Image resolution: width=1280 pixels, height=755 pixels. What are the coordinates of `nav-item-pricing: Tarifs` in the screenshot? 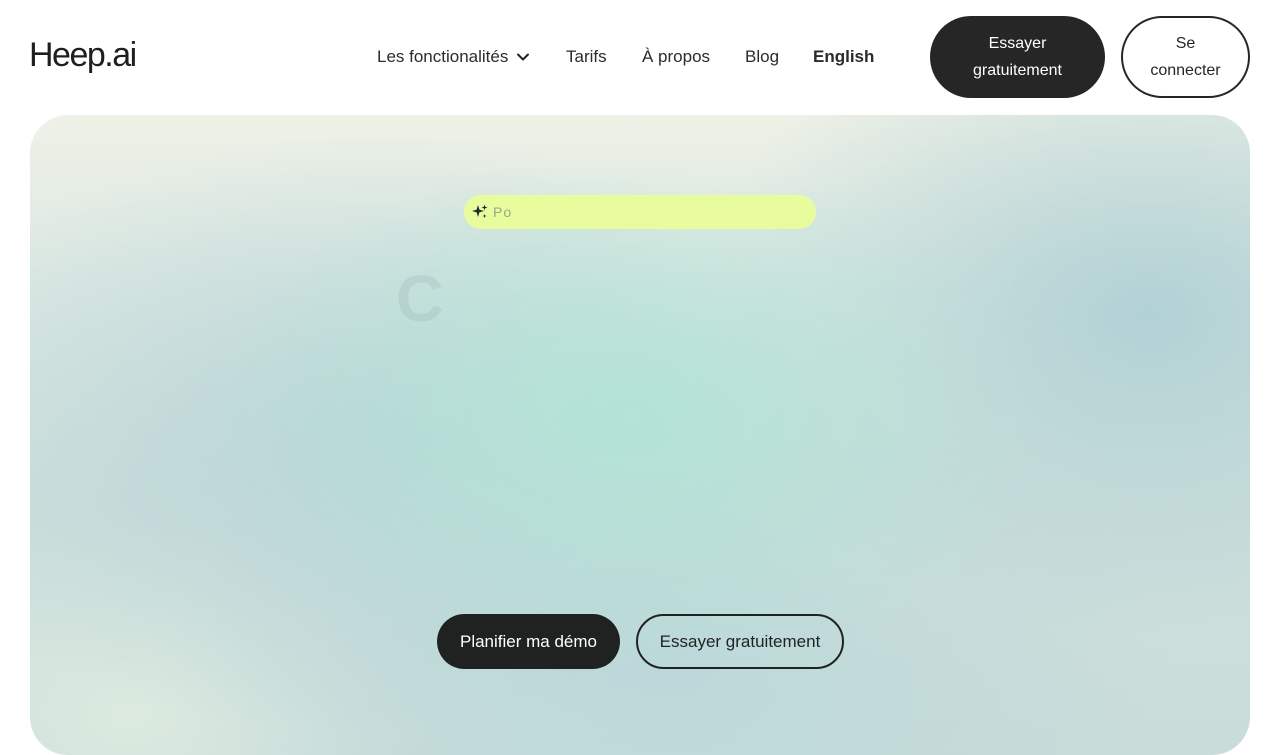 It's located at (586, 57).